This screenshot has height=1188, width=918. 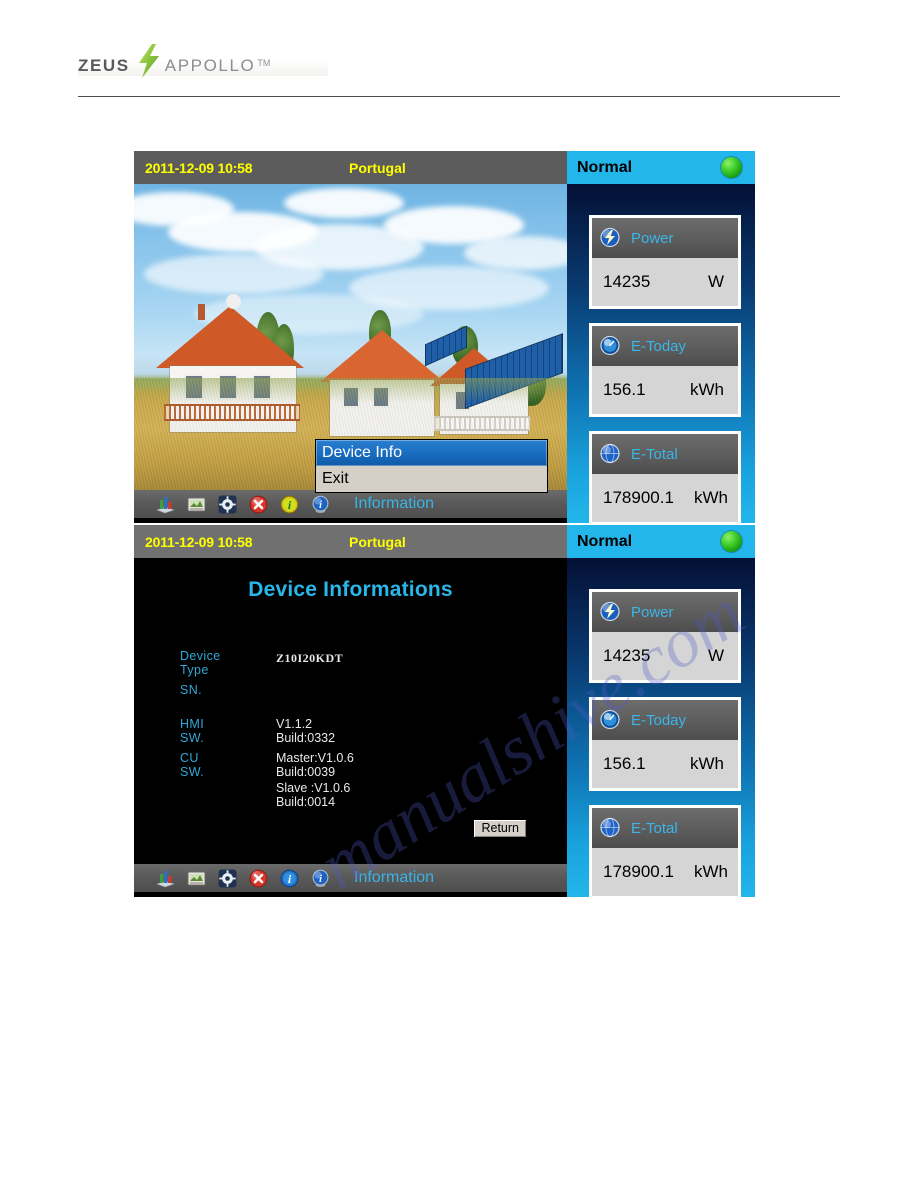 What do you see at coordinates (335, 478) in the screenshot?
I see `context-menu-item-label: Exit` at bounding box center [335, 478].